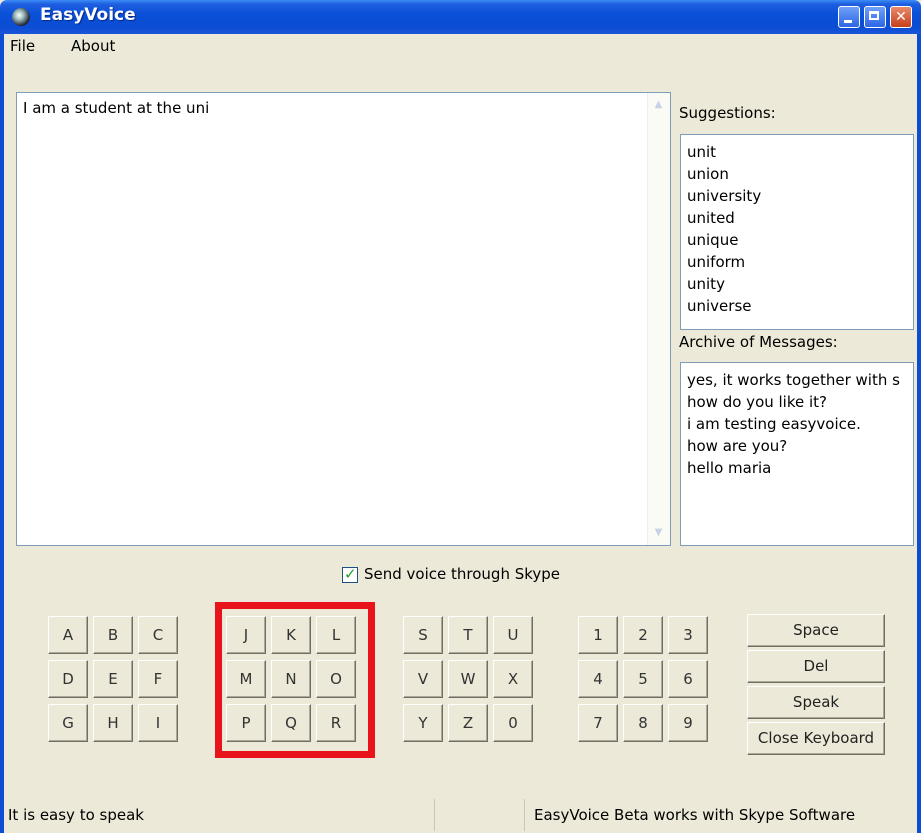 This screenshot has height=833, width=921. Describe the element at coordinates (68, 723) in the screenshot. I see `key-button: G` at that location.